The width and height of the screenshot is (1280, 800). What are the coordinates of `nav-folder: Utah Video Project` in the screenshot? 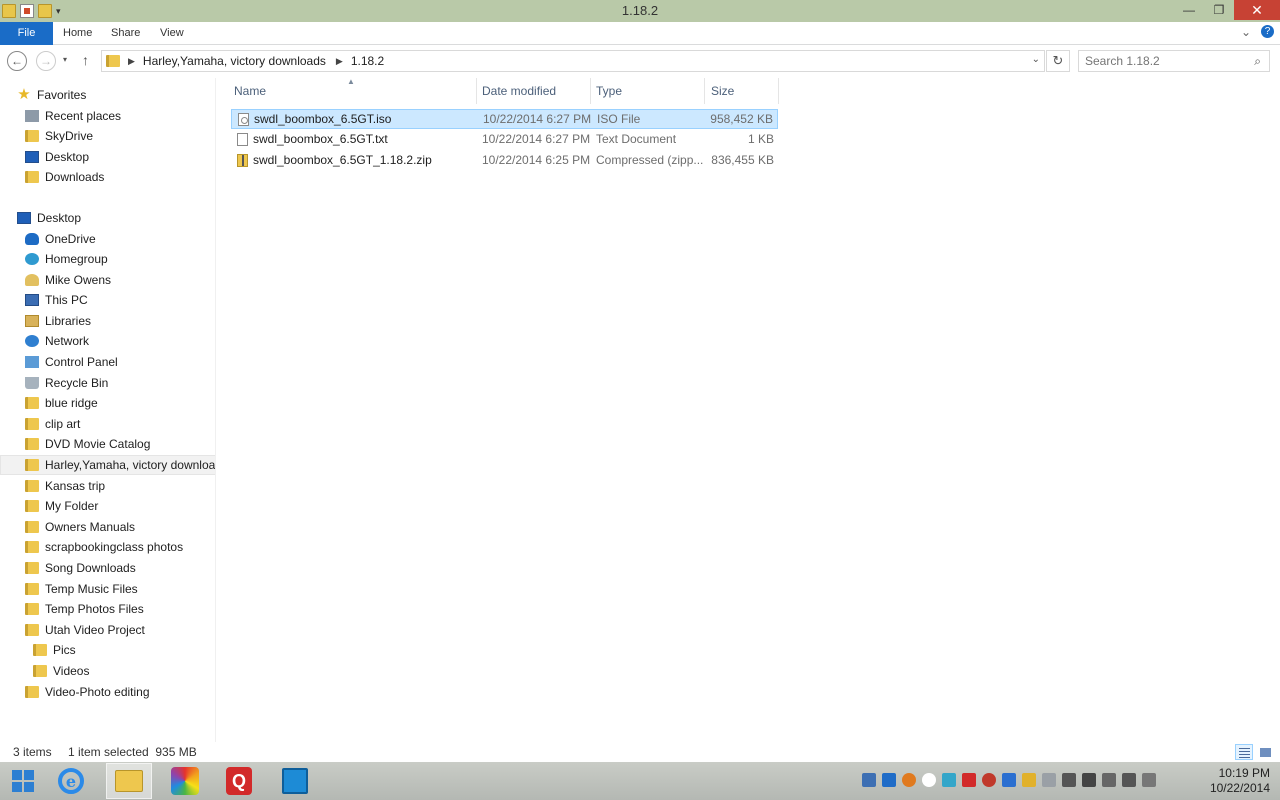 It's located at (120, 630).